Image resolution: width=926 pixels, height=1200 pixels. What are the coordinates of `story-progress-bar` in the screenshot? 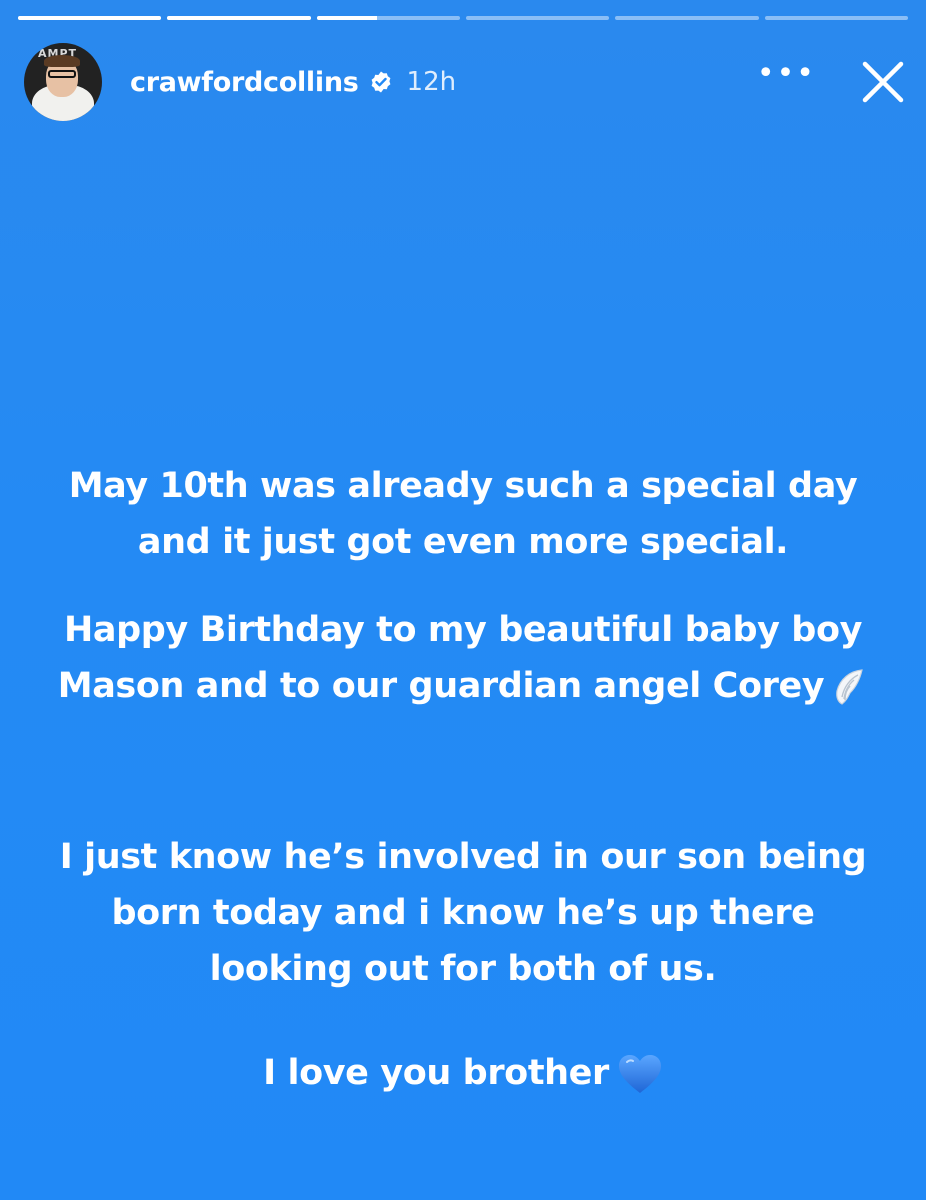 It's located at (463, 19).